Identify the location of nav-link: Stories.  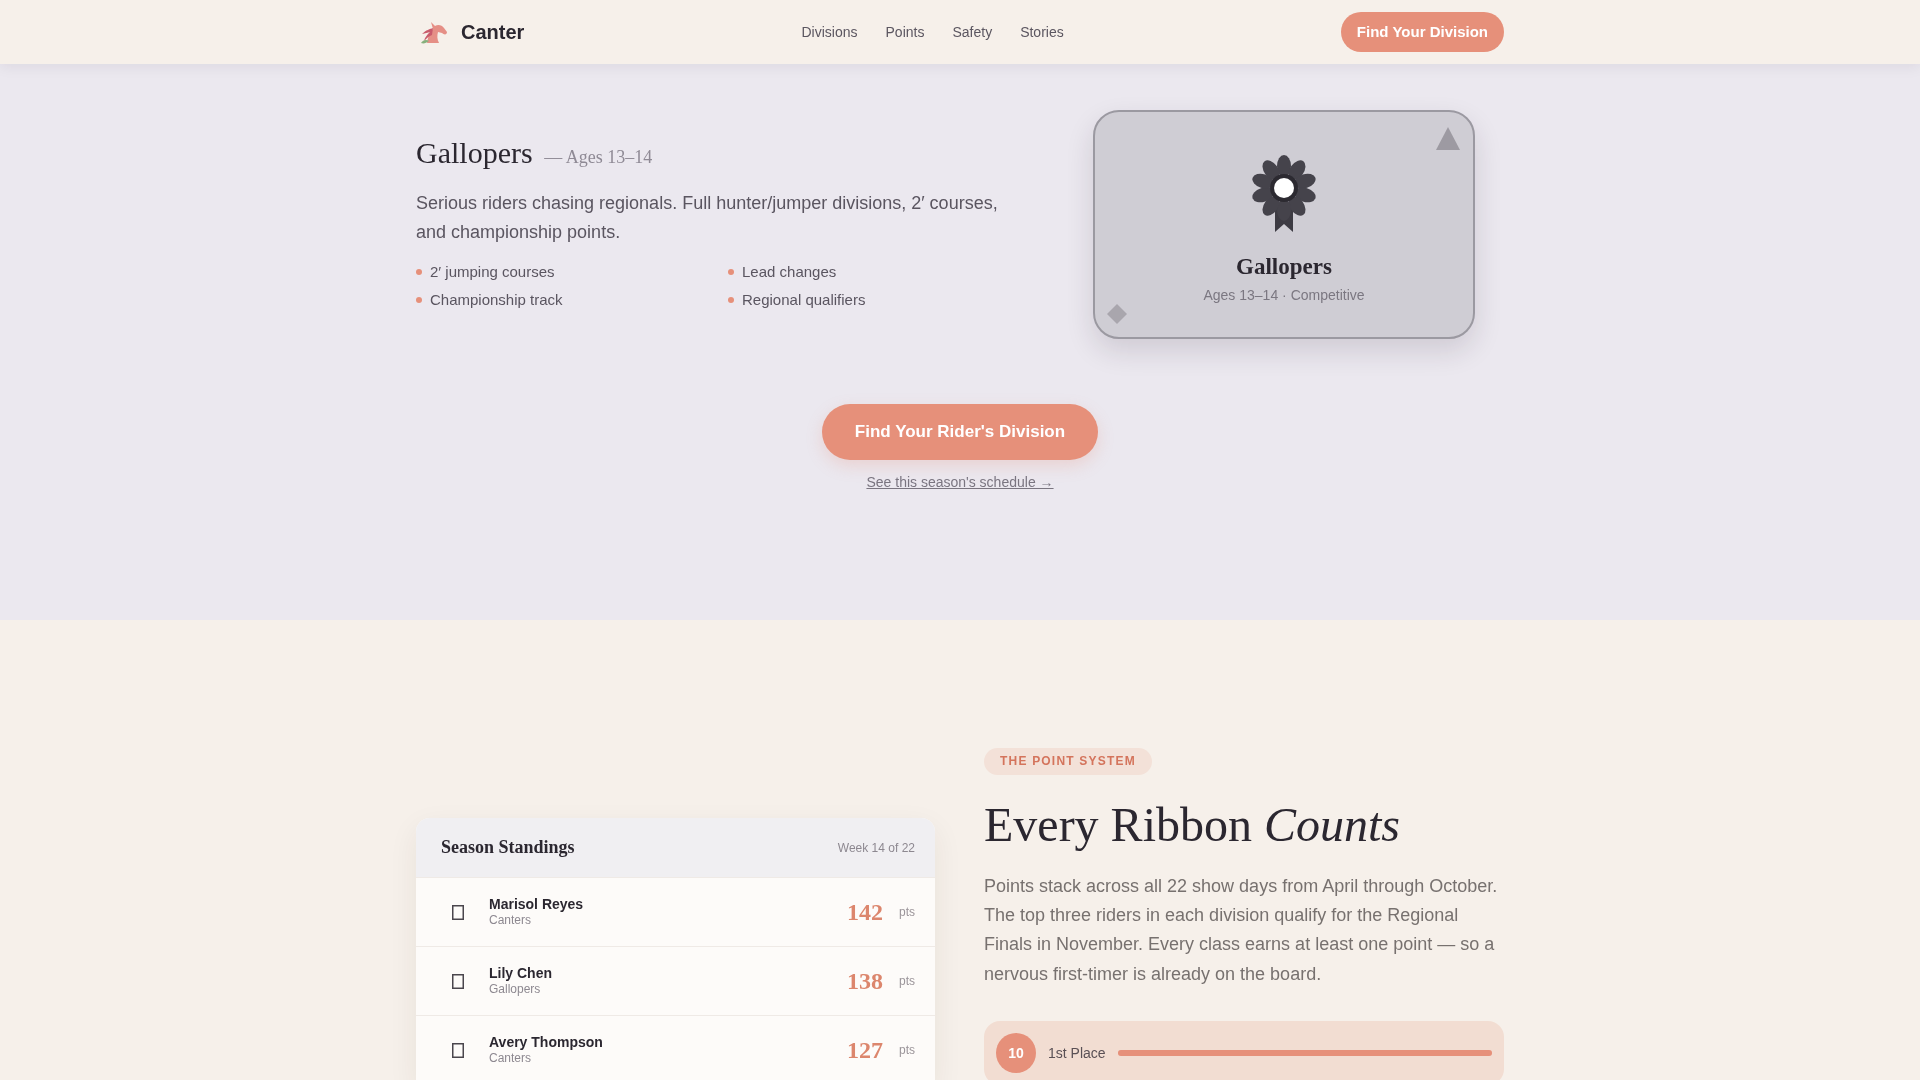
(1042, 32).